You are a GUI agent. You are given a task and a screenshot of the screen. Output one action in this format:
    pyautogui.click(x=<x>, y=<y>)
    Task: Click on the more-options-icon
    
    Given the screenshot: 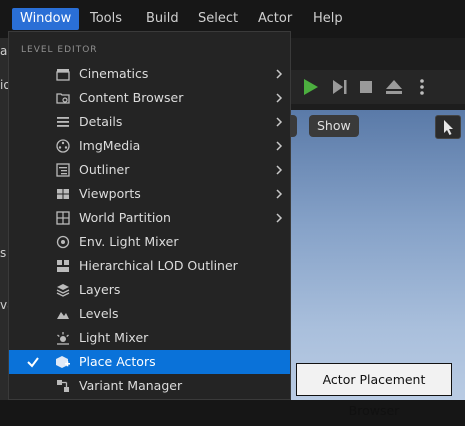 What is the action you would take?
    pyautogui.click(x=422, y=87)
    